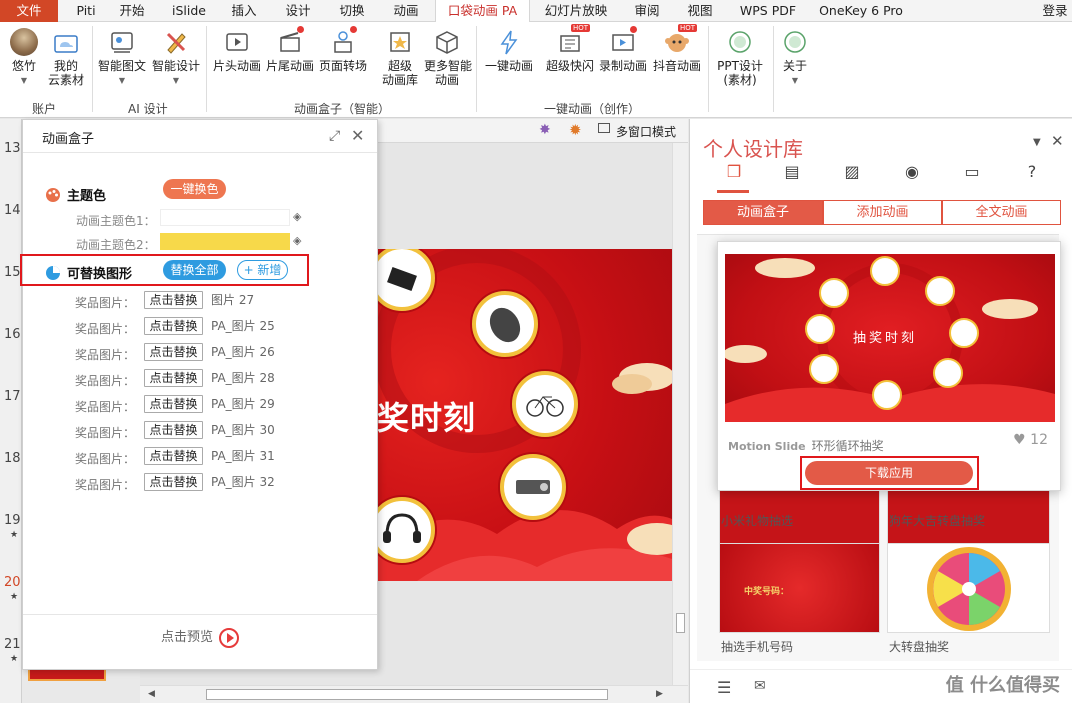 Image resolution: width=1072 pixels, height=703 pixels. What do you see at coordinates (768, 11) in the screenshot?
I see `menu-tab-wps-pdf: WPS PDF` at bounding box center [768, 11].